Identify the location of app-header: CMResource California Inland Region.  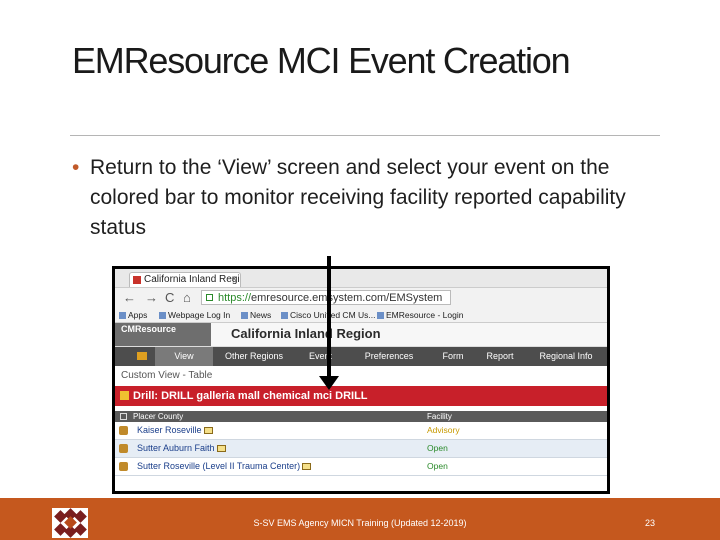
(361, 335).